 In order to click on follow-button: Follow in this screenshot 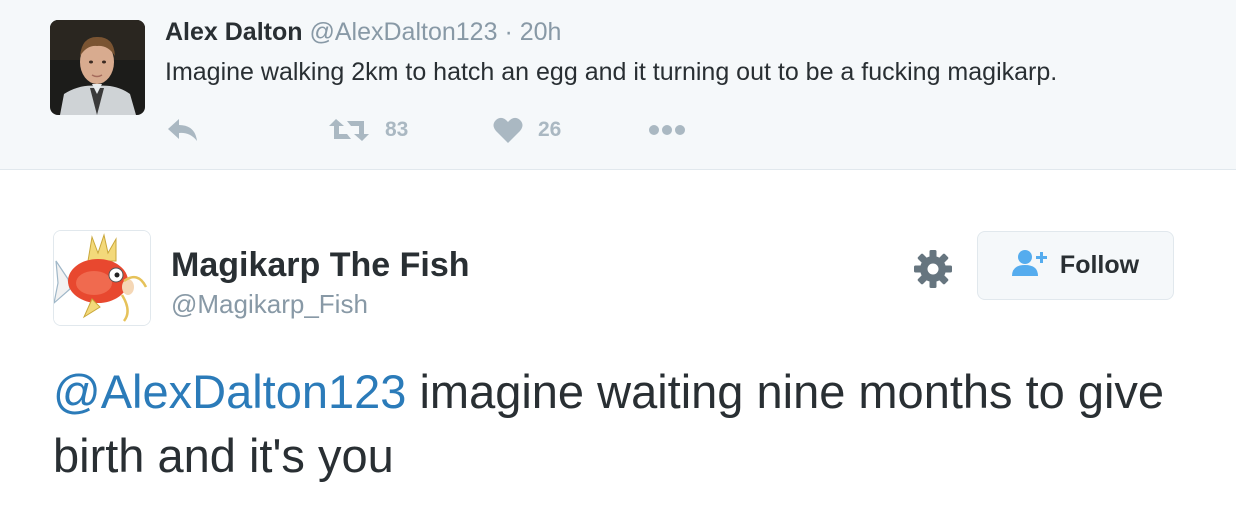, I will do `click(1075, 265)`.